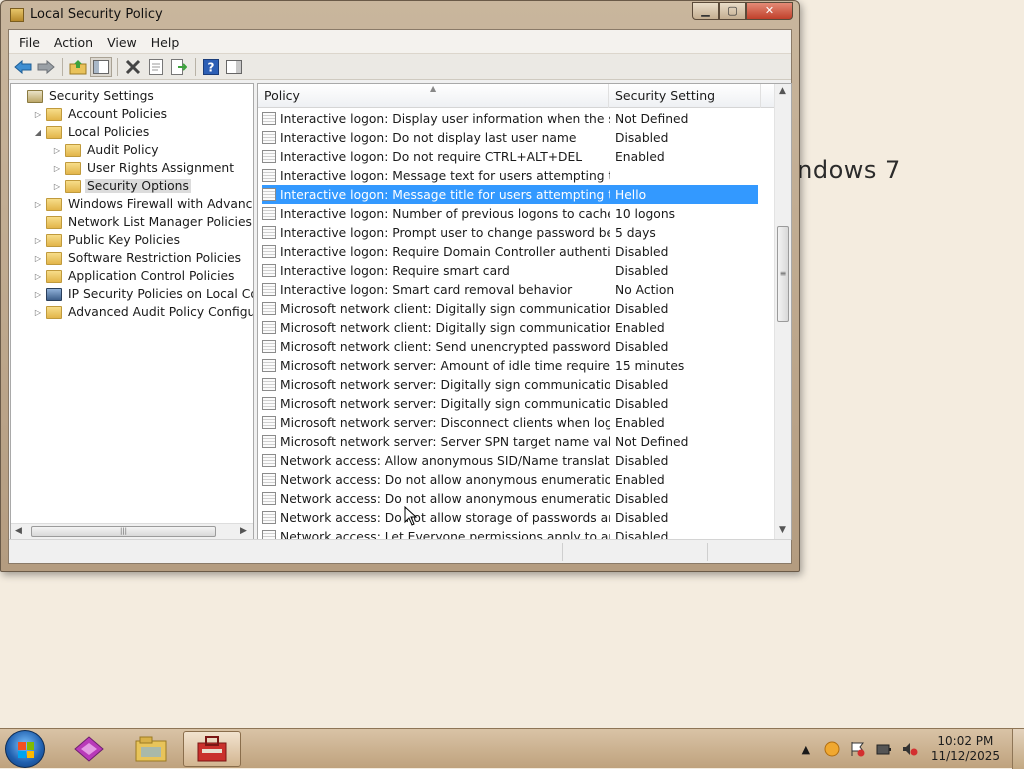 The height and width of the screenshot is (769, 1024). Describe the element at coordinates (29, 41) in the screenshot. I see `menu-file: File` at that location.